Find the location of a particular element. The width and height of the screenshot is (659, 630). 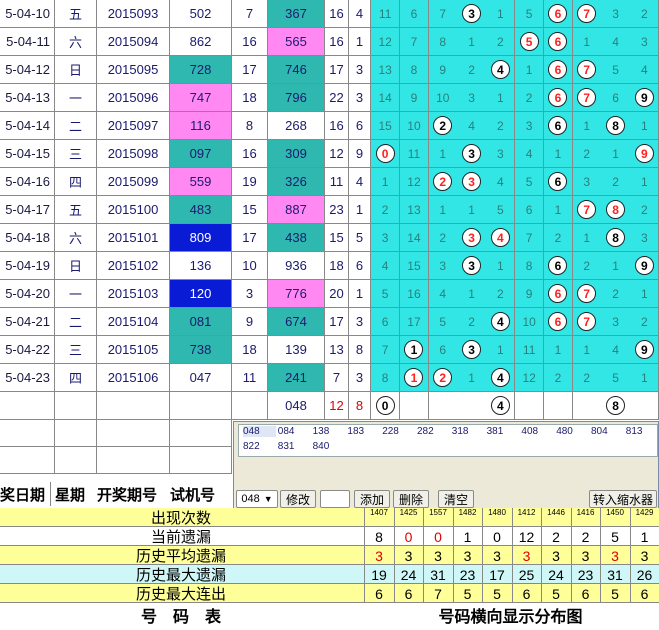

delete-button: 删除 is located at coordinates (411, 499).